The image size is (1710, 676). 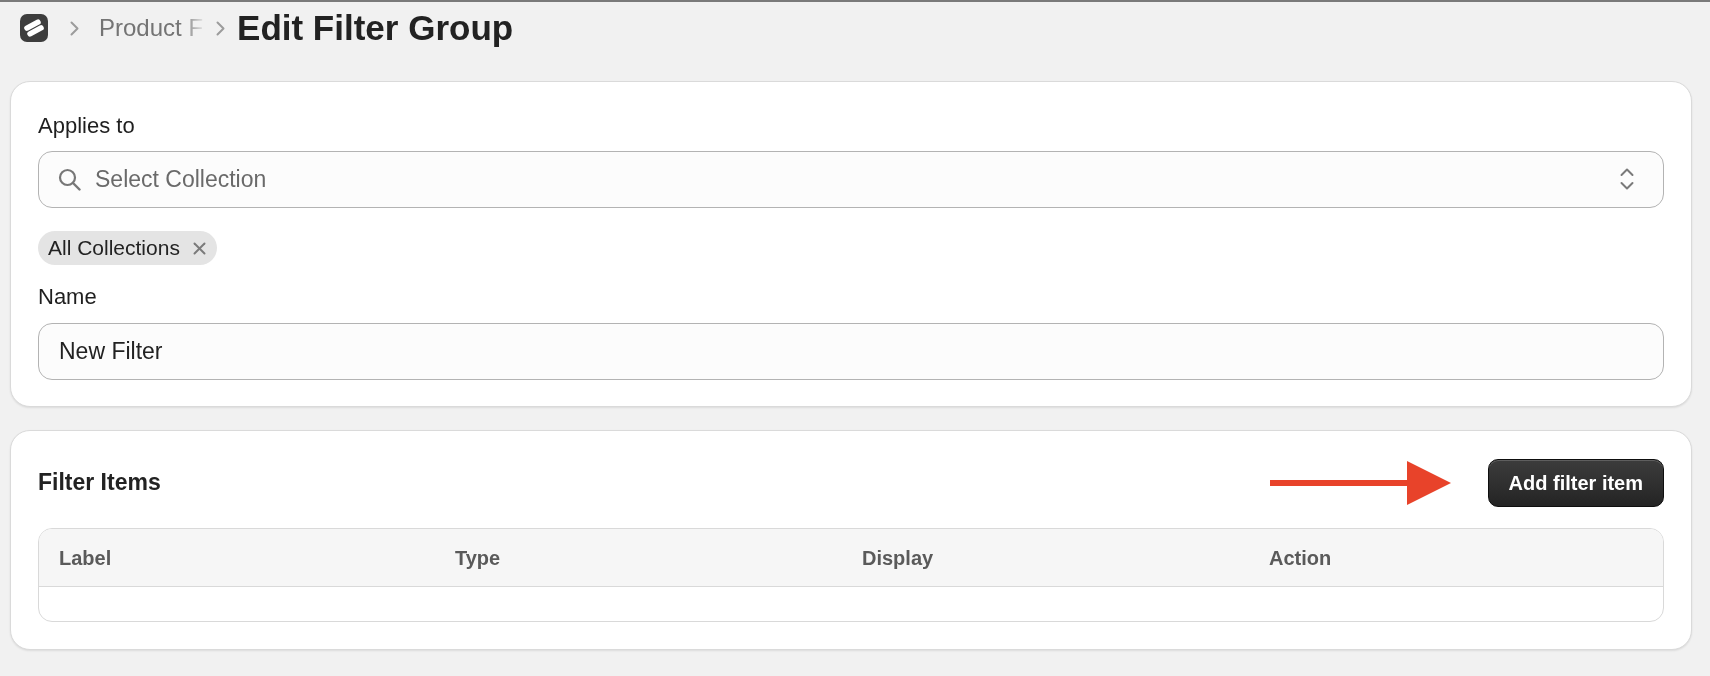 I want to click on tag-text: All Collections, so click(x=114, y=248).